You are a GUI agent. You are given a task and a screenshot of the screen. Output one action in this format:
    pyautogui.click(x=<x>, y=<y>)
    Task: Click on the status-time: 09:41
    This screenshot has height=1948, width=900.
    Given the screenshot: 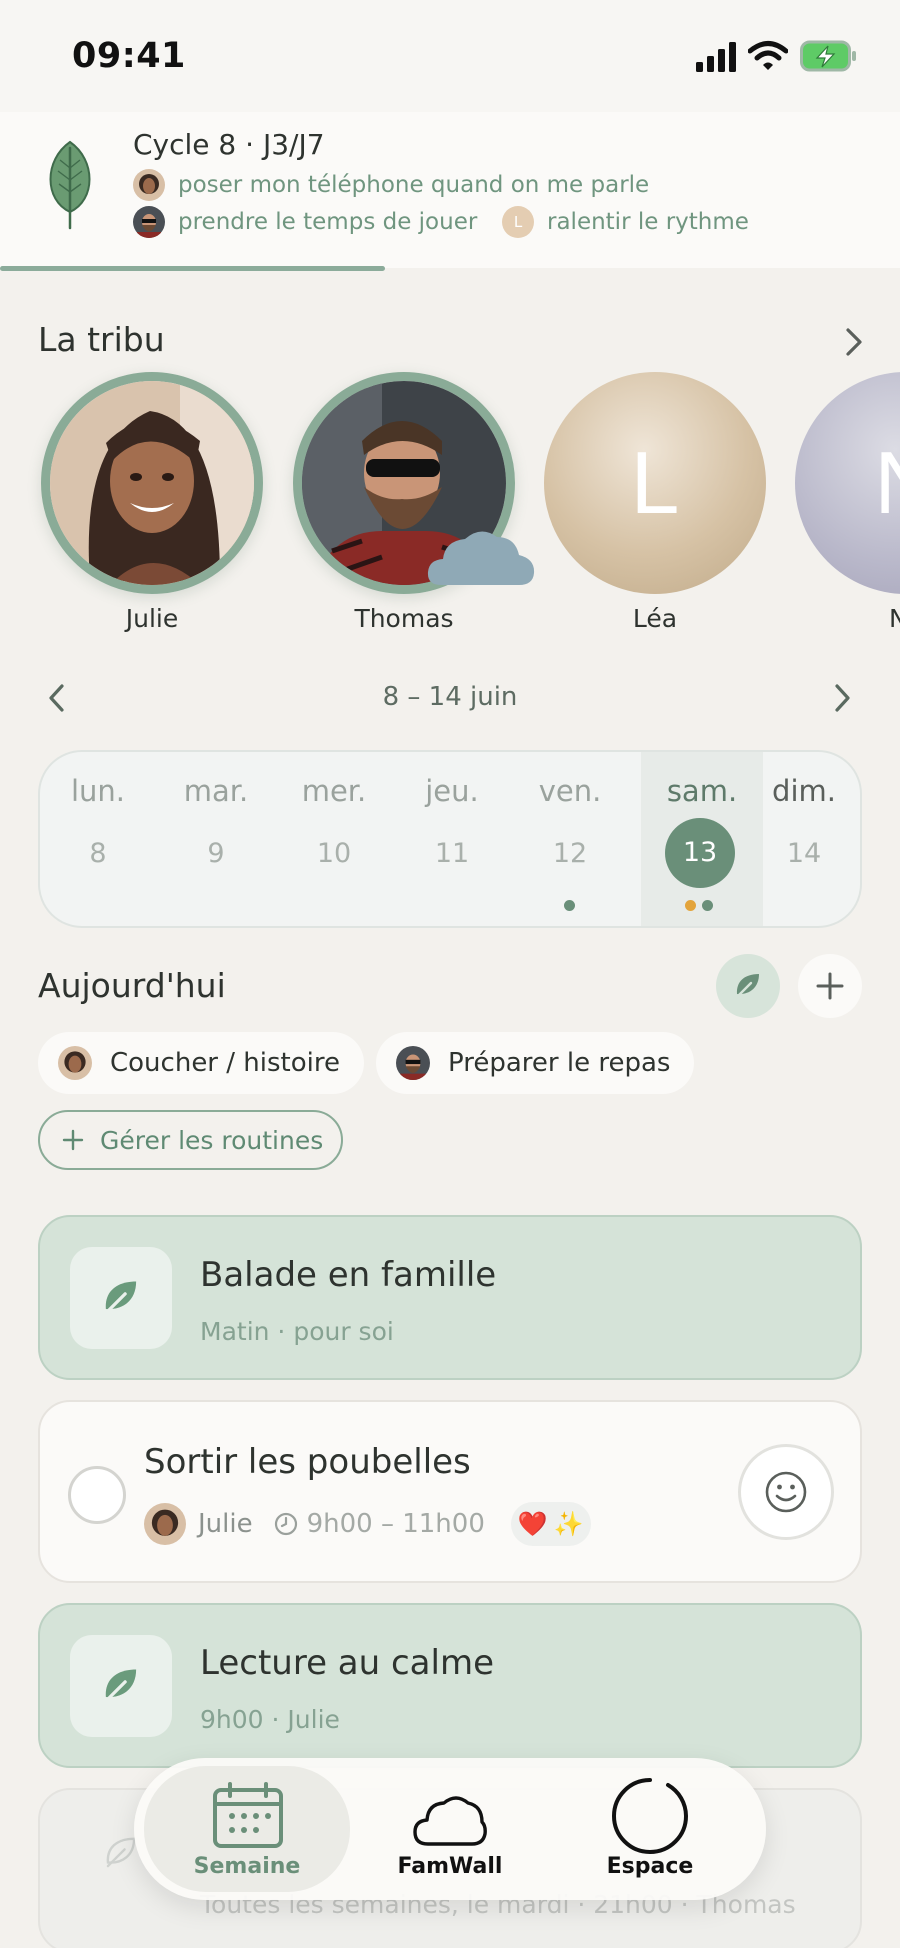 What is the action you would take?
    pyautogui.click(x=129, y=56)
    